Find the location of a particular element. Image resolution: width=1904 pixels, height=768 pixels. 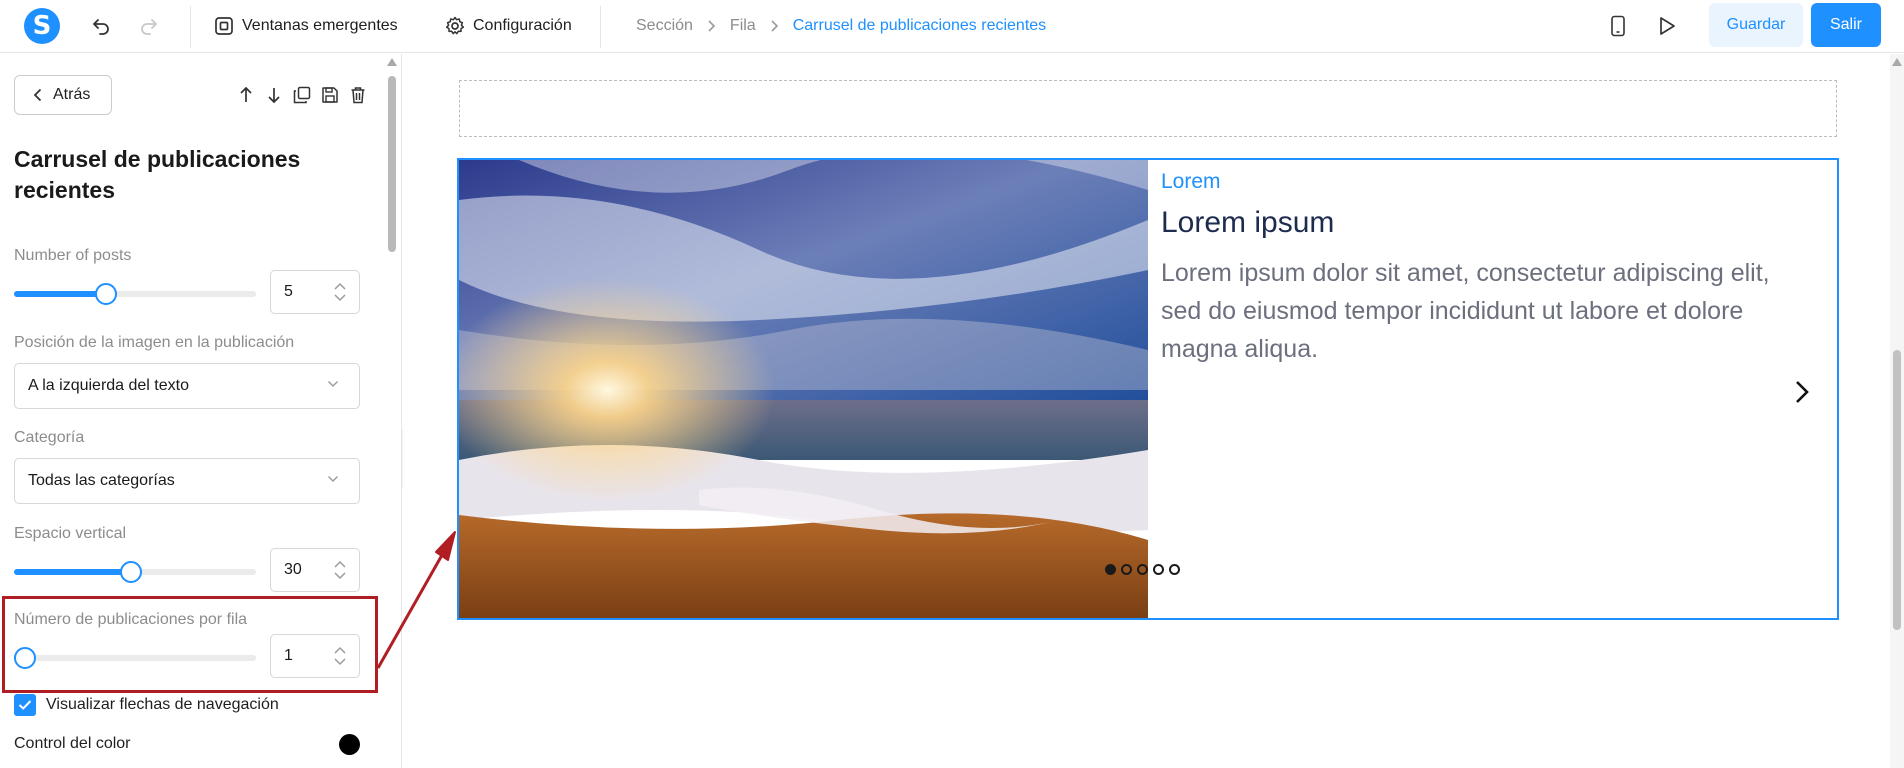

posts-per-row-label: Número de publicaciones por fila is located at coordinates (131, 619).